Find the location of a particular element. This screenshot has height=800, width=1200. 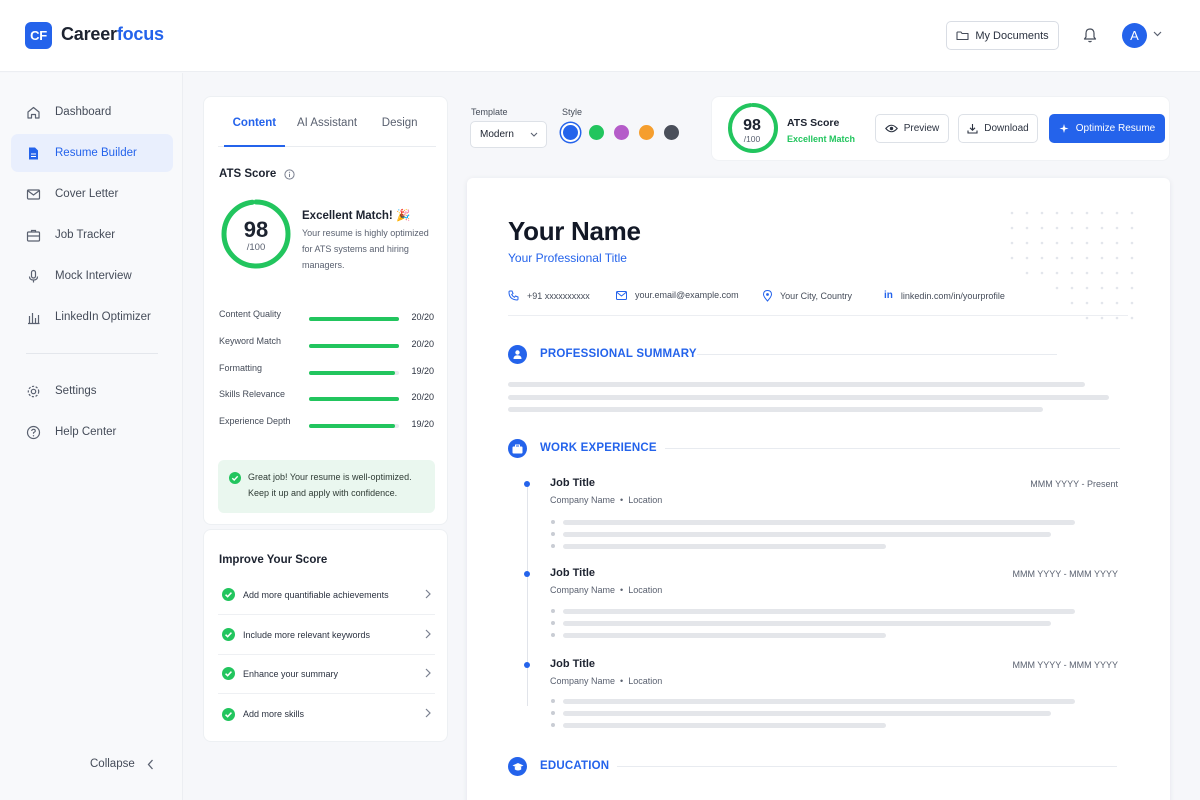

sidebar-item-label: Resume Builder is located at coordinates (96, 153).